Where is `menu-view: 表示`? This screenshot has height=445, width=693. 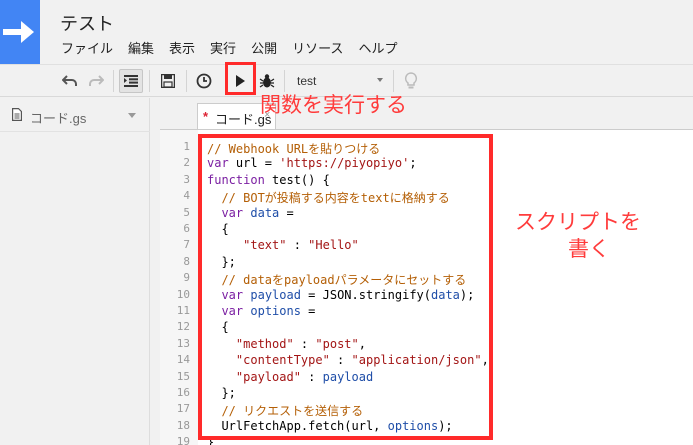 menu-view: 表示 is located at coordinates (182, 47).